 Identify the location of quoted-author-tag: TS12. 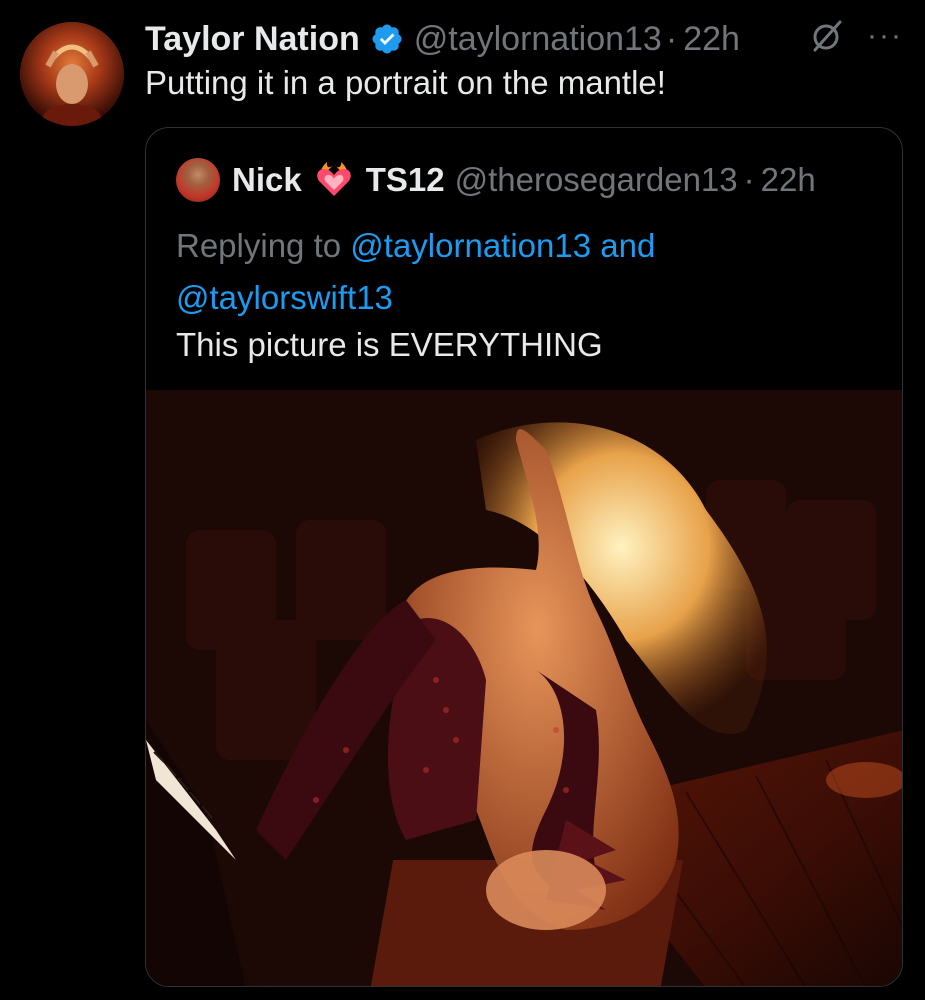
(405, 179).